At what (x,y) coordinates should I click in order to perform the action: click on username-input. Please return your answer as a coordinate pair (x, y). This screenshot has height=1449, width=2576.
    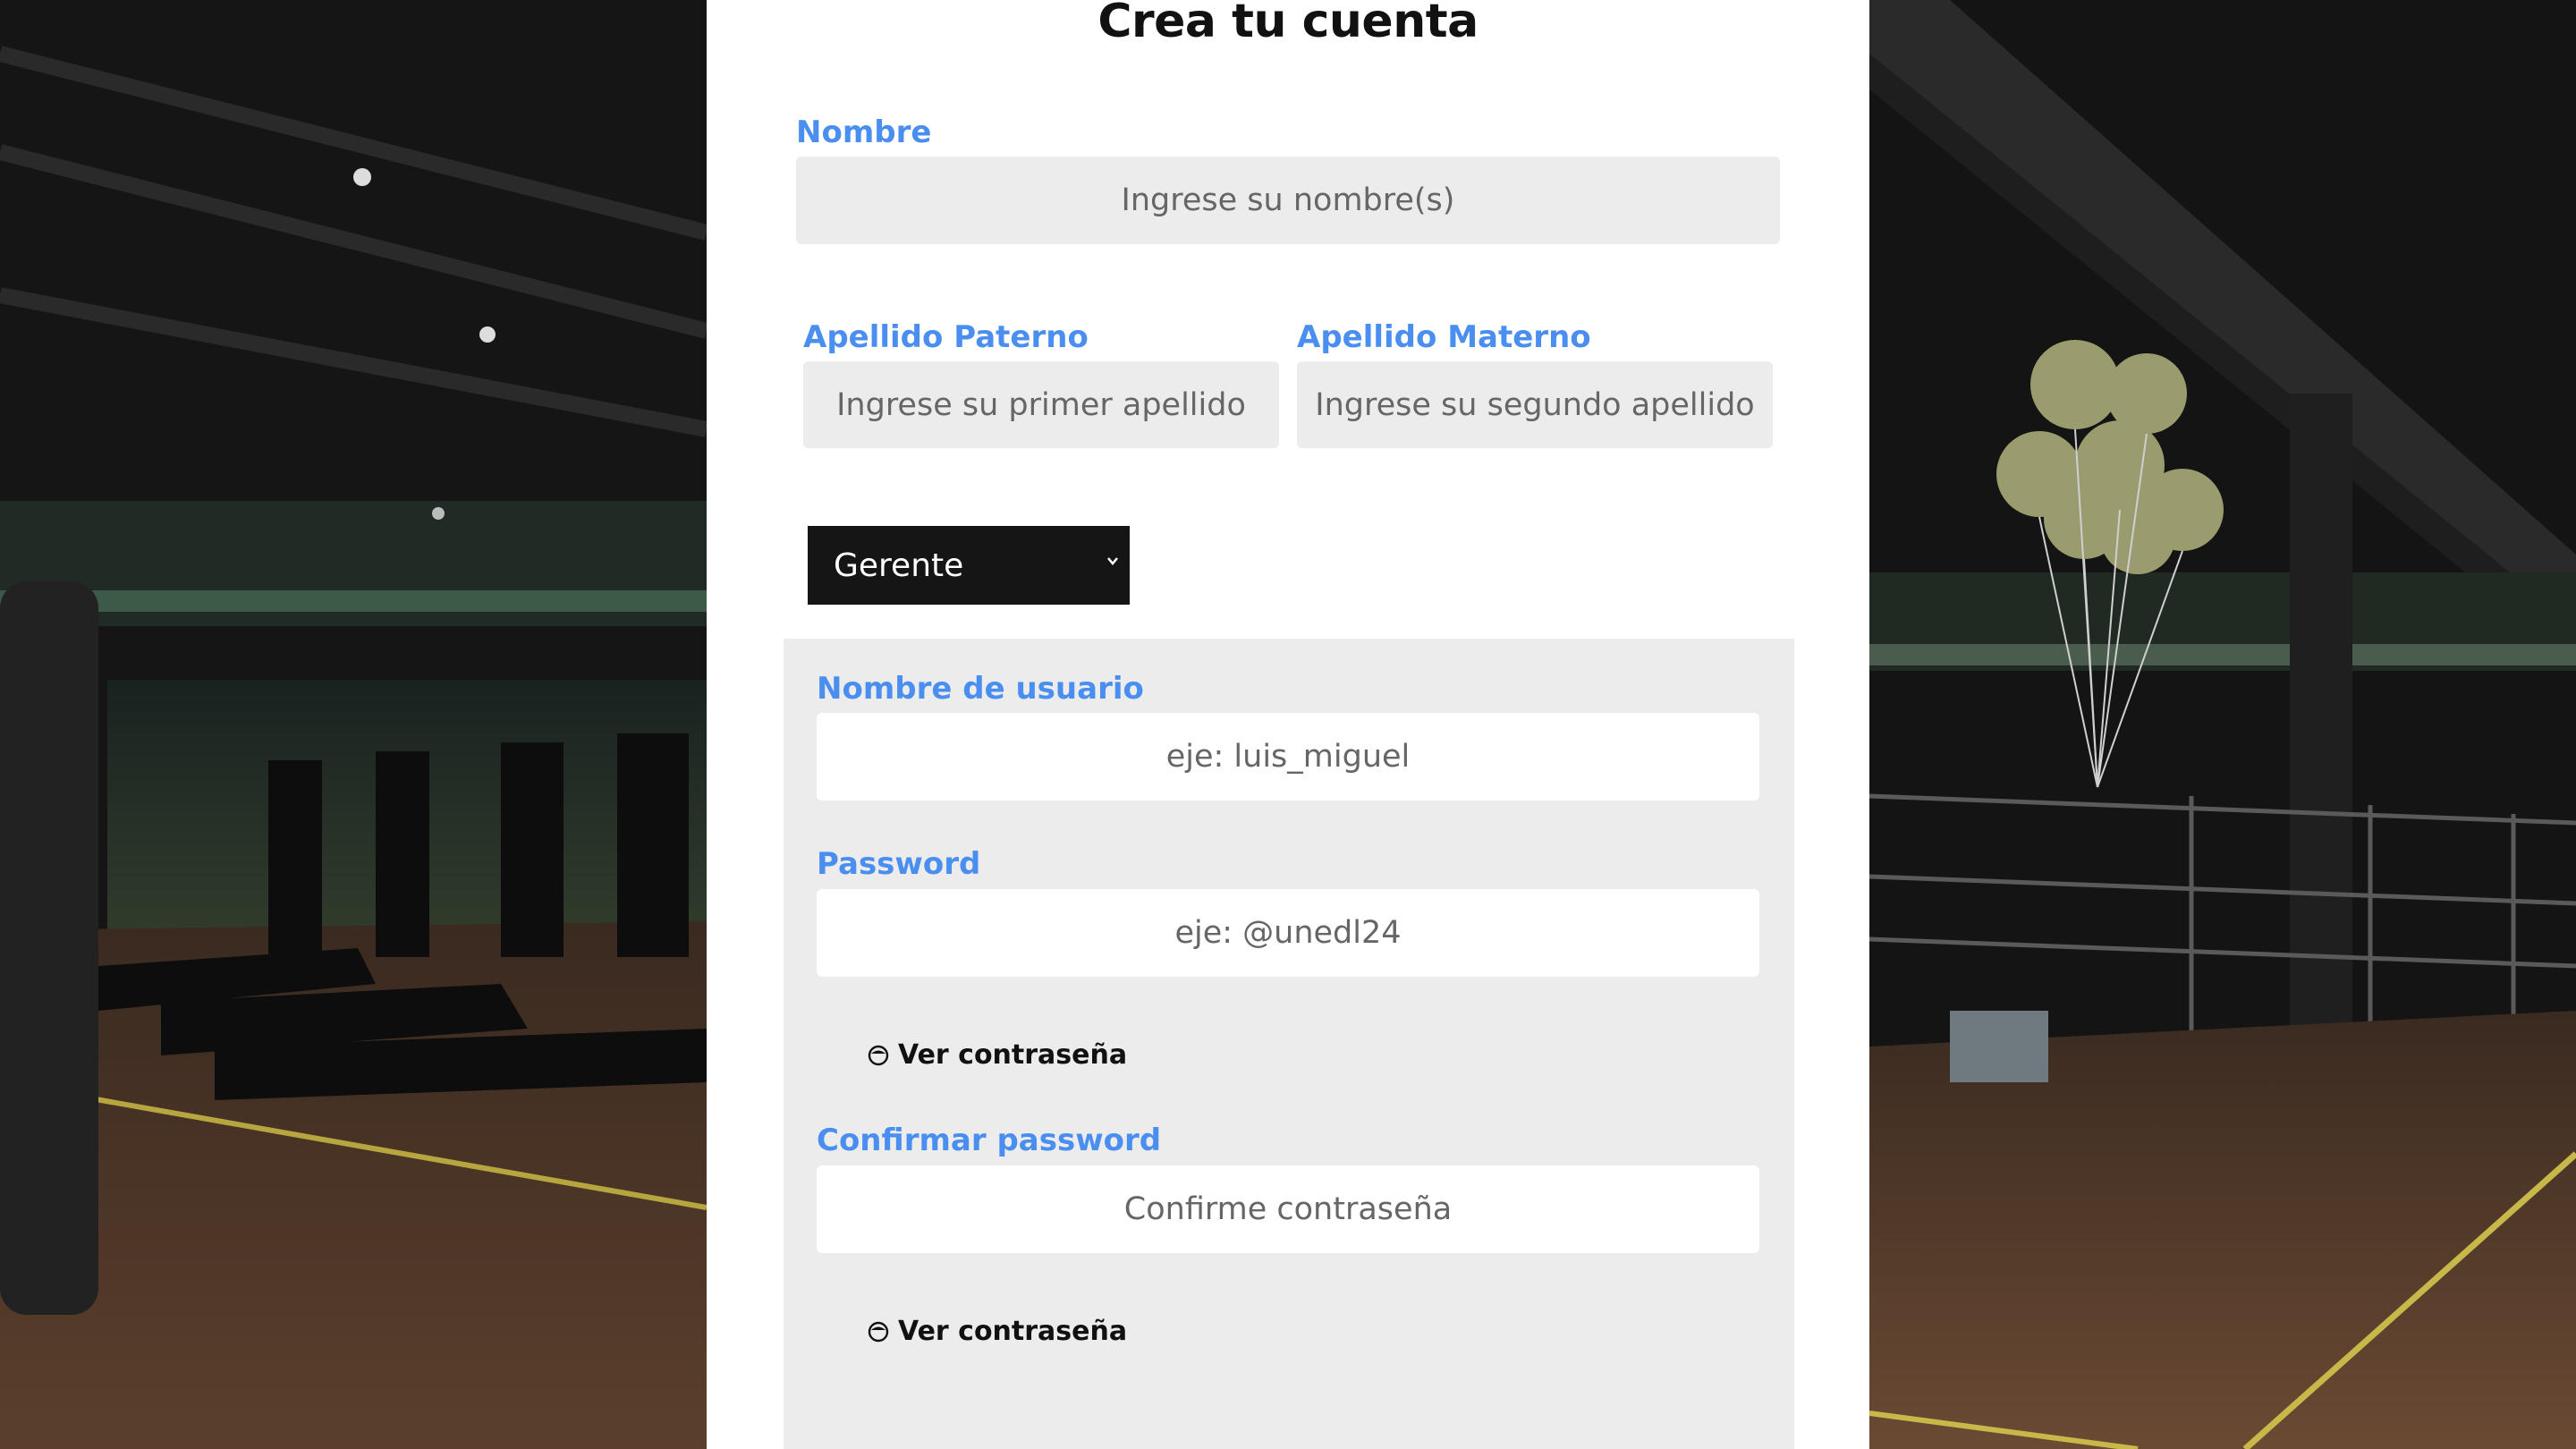
    Looking at the image, I should click on (1288, 757).